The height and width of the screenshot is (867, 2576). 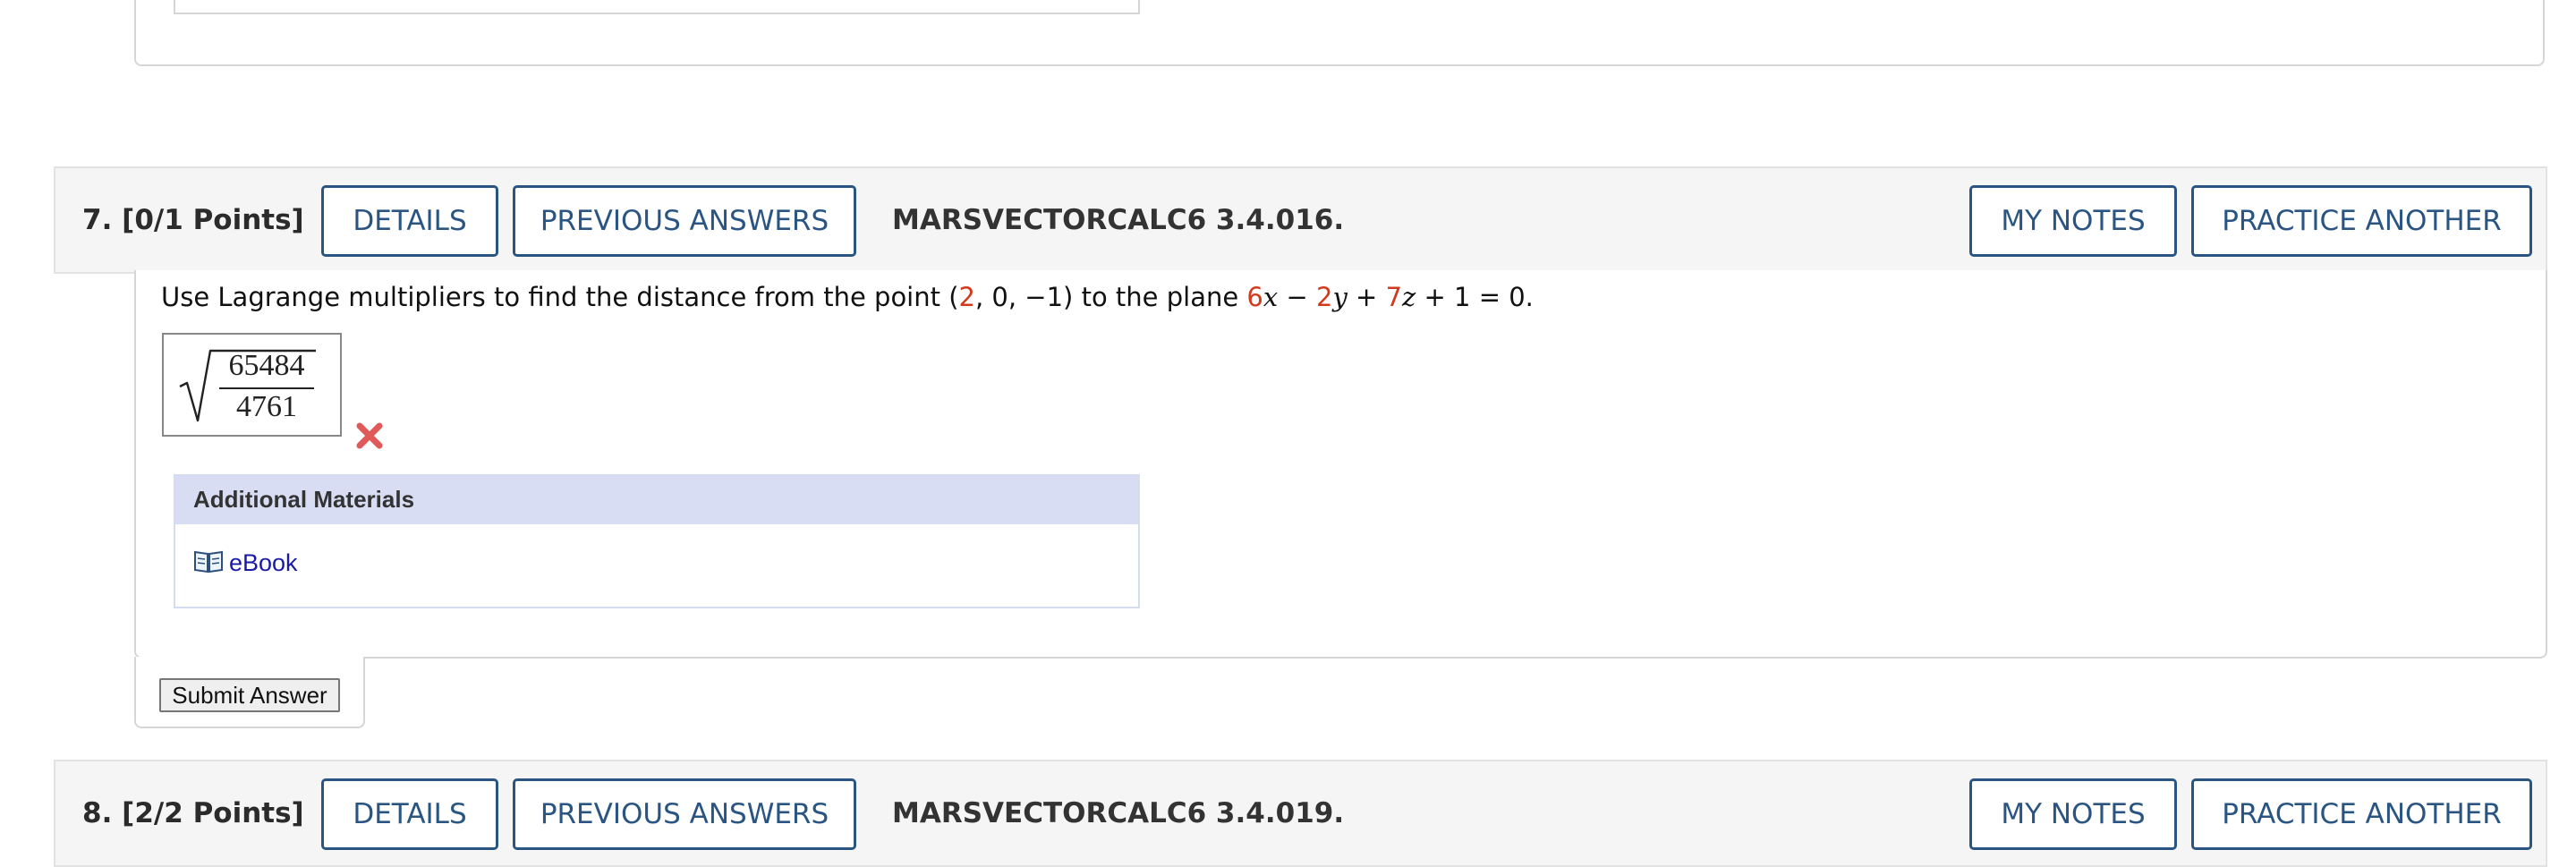 I want to click on answer-input: 65484 4761, so click(x=252, y=385).